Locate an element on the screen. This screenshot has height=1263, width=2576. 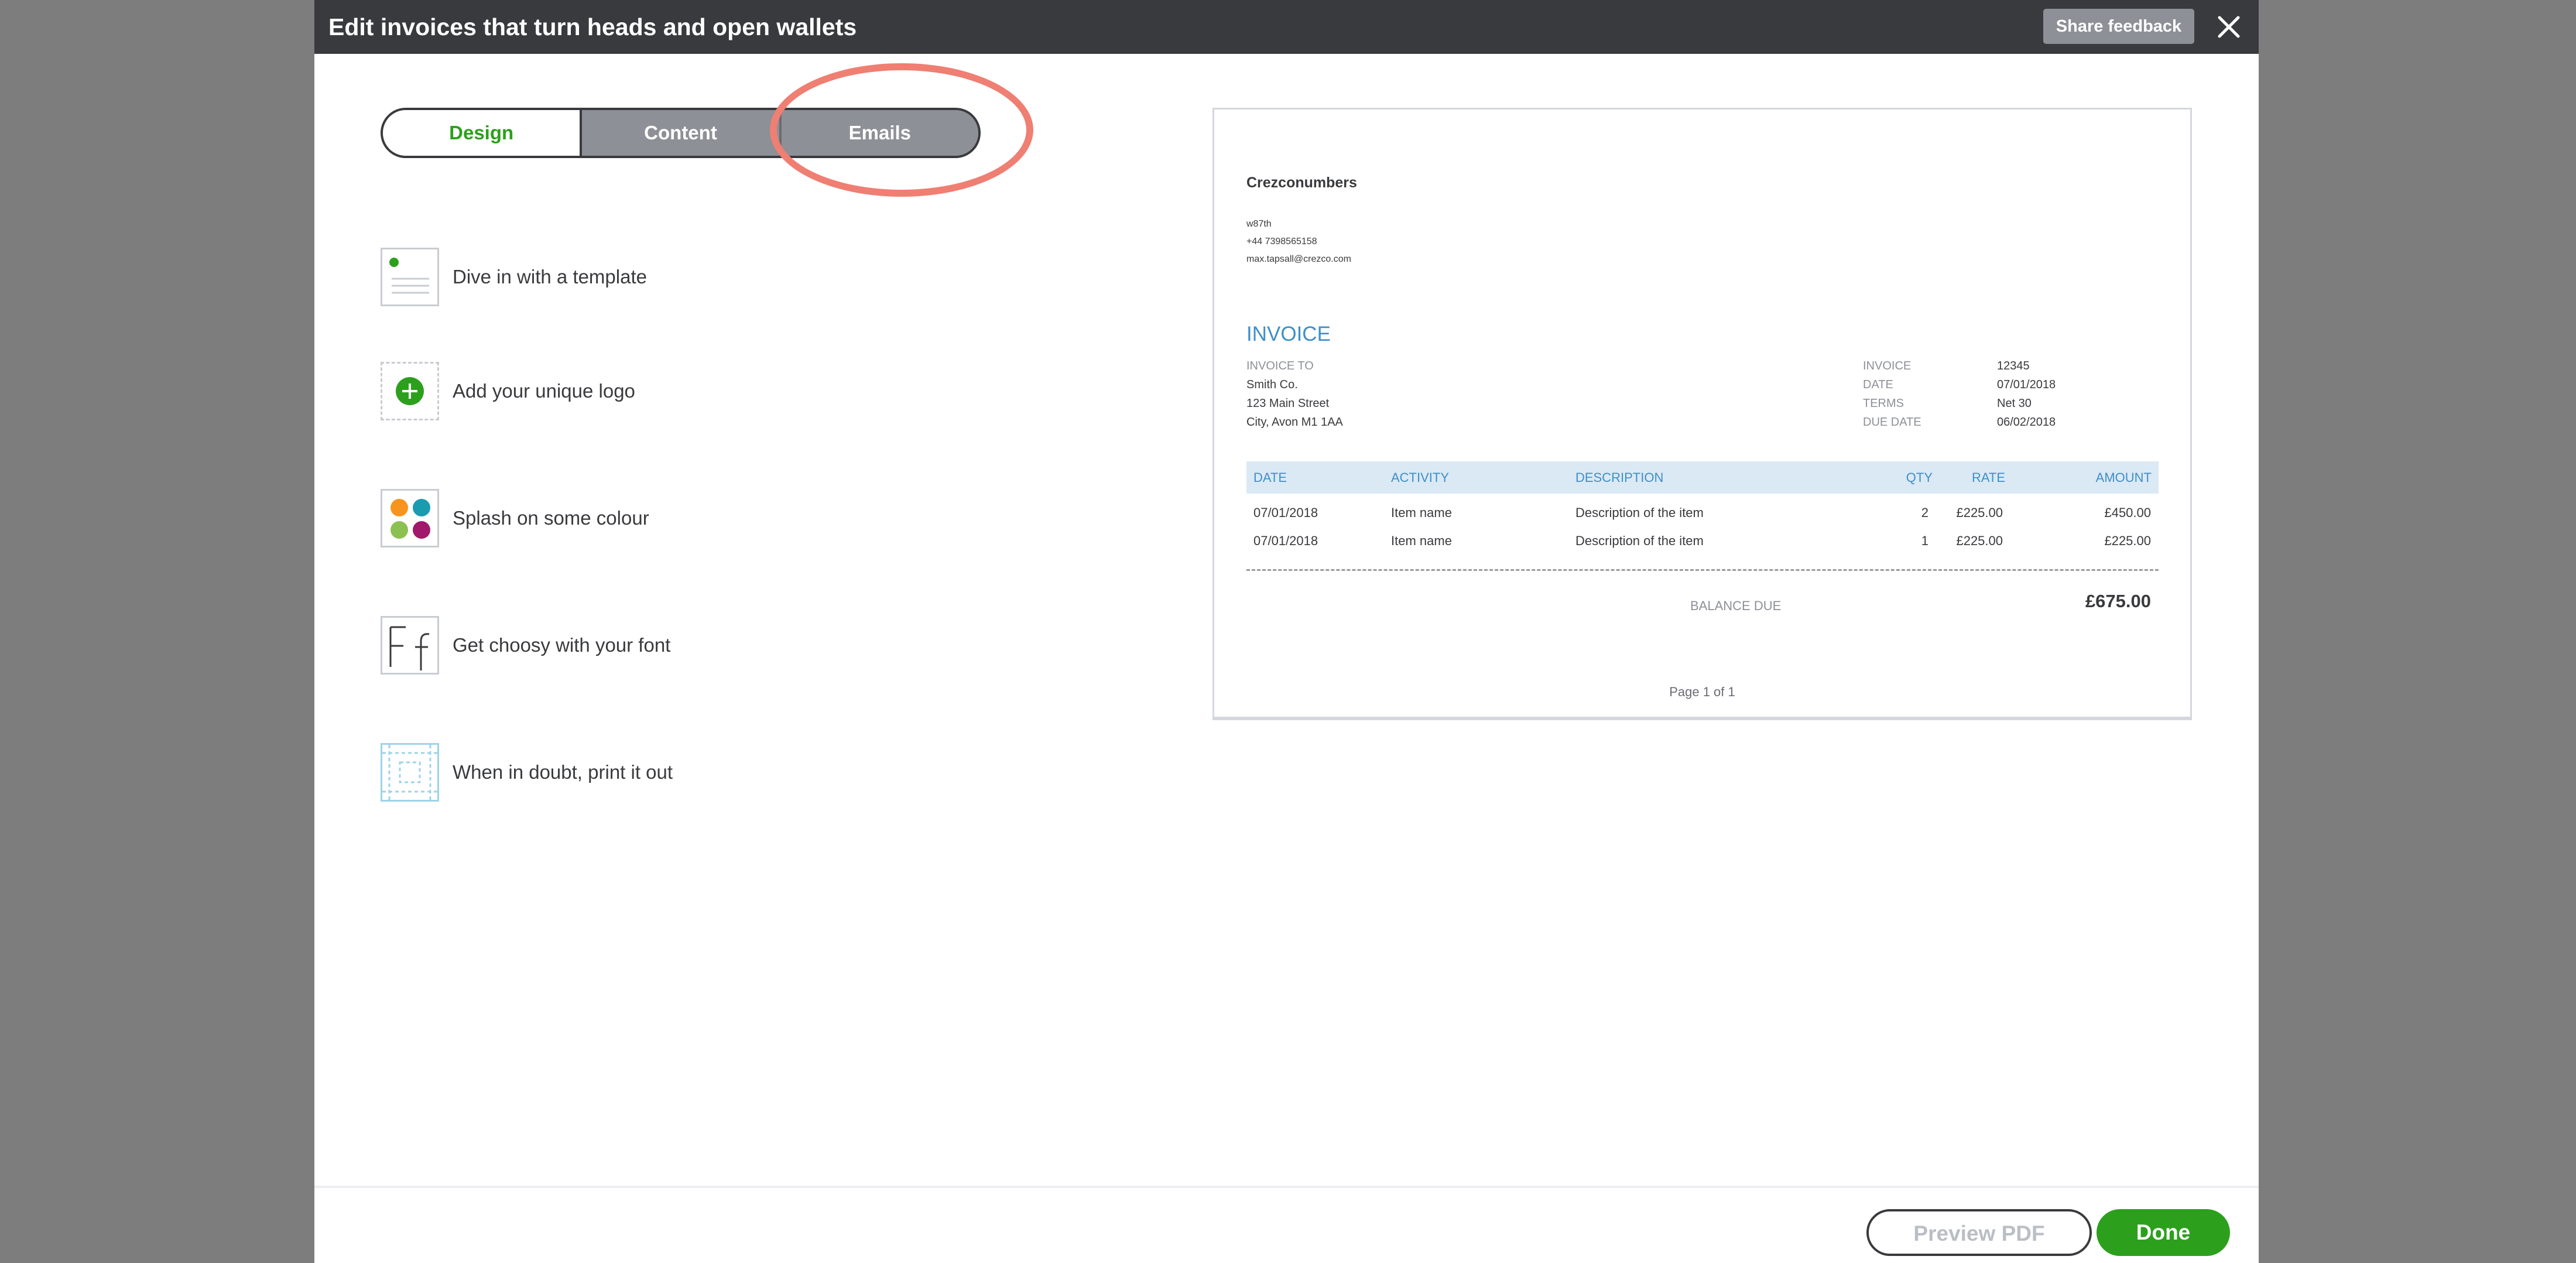
tab-content: Content is located at coordinates (681, 133).